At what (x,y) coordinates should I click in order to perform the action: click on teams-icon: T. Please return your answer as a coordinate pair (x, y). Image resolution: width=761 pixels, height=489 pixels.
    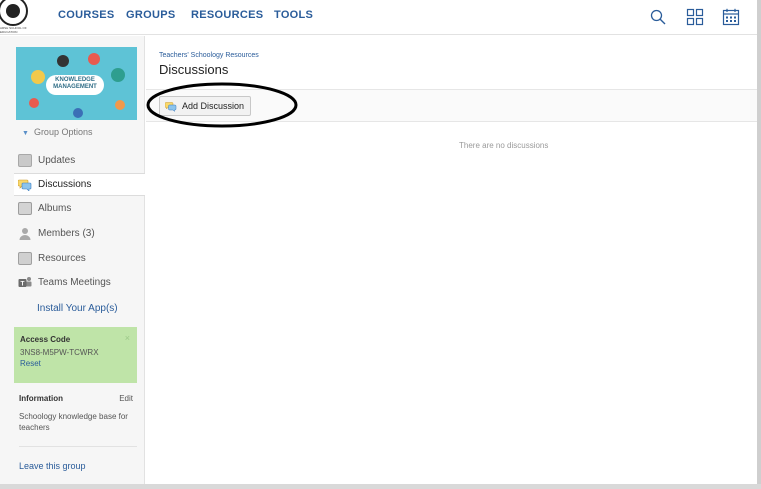
    Looking at the image, I should click on (25, 282).